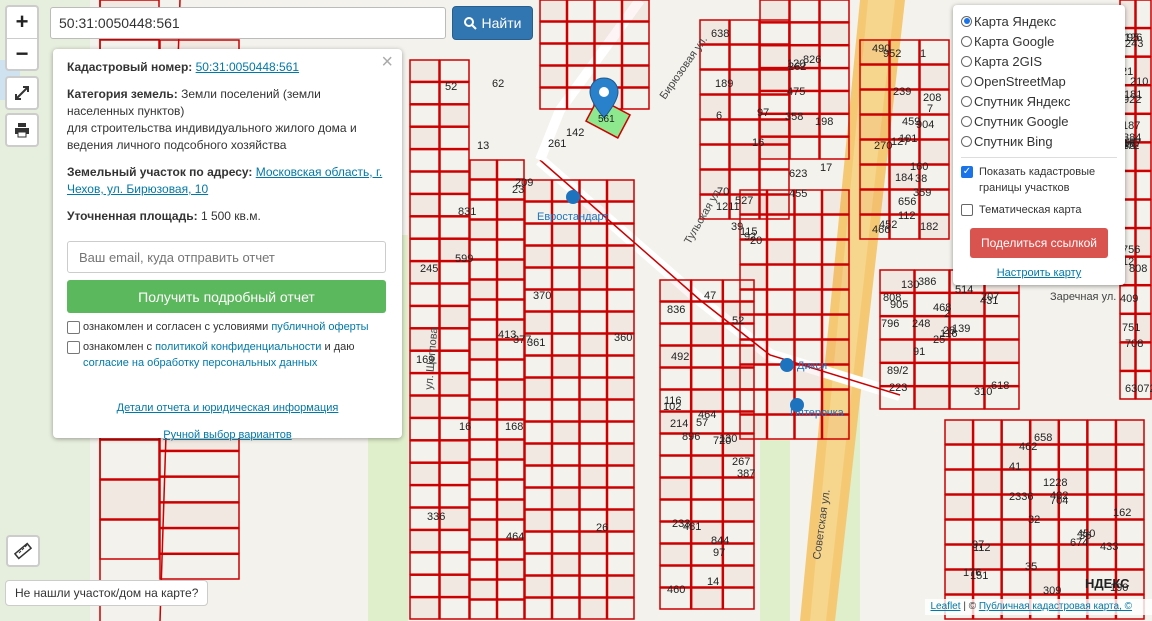 Image resolution: width=1152 pixels, height=621 pixels. What do you see at coordinates (248, 23) in the screenshot?
I see `search-input` at bounding box center [248, 23].